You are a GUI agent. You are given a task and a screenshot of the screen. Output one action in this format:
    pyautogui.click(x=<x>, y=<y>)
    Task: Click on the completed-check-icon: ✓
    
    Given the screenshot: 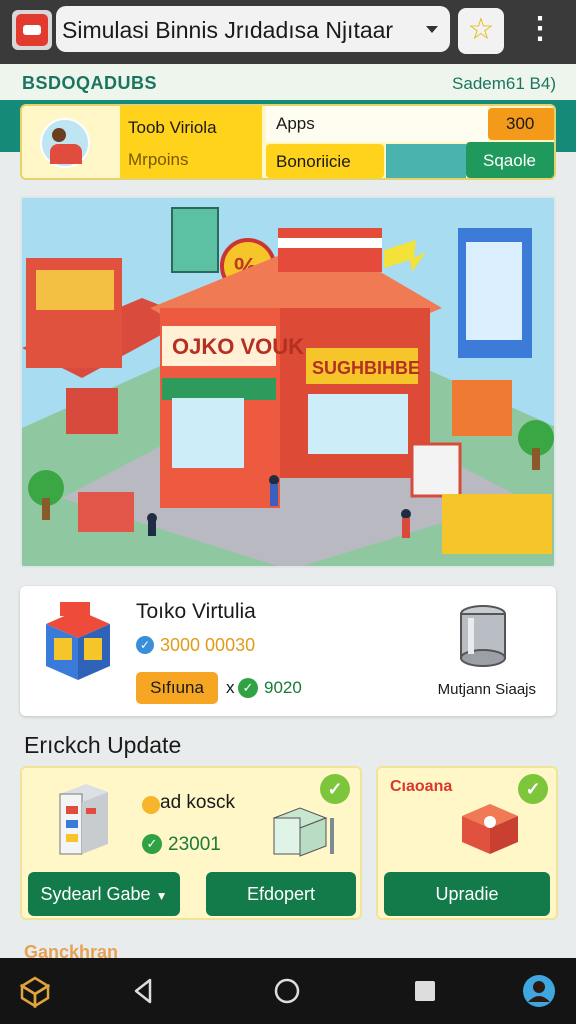 What is the action you would take?
    pyautogui.click(x=335, y=789)
    